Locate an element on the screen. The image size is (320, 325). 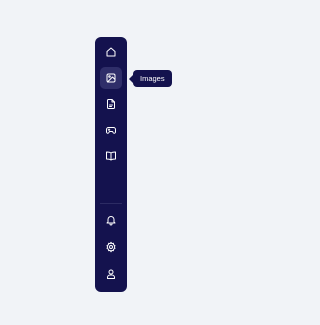
images-tooltip: Images is located at coordinates (150, 78).